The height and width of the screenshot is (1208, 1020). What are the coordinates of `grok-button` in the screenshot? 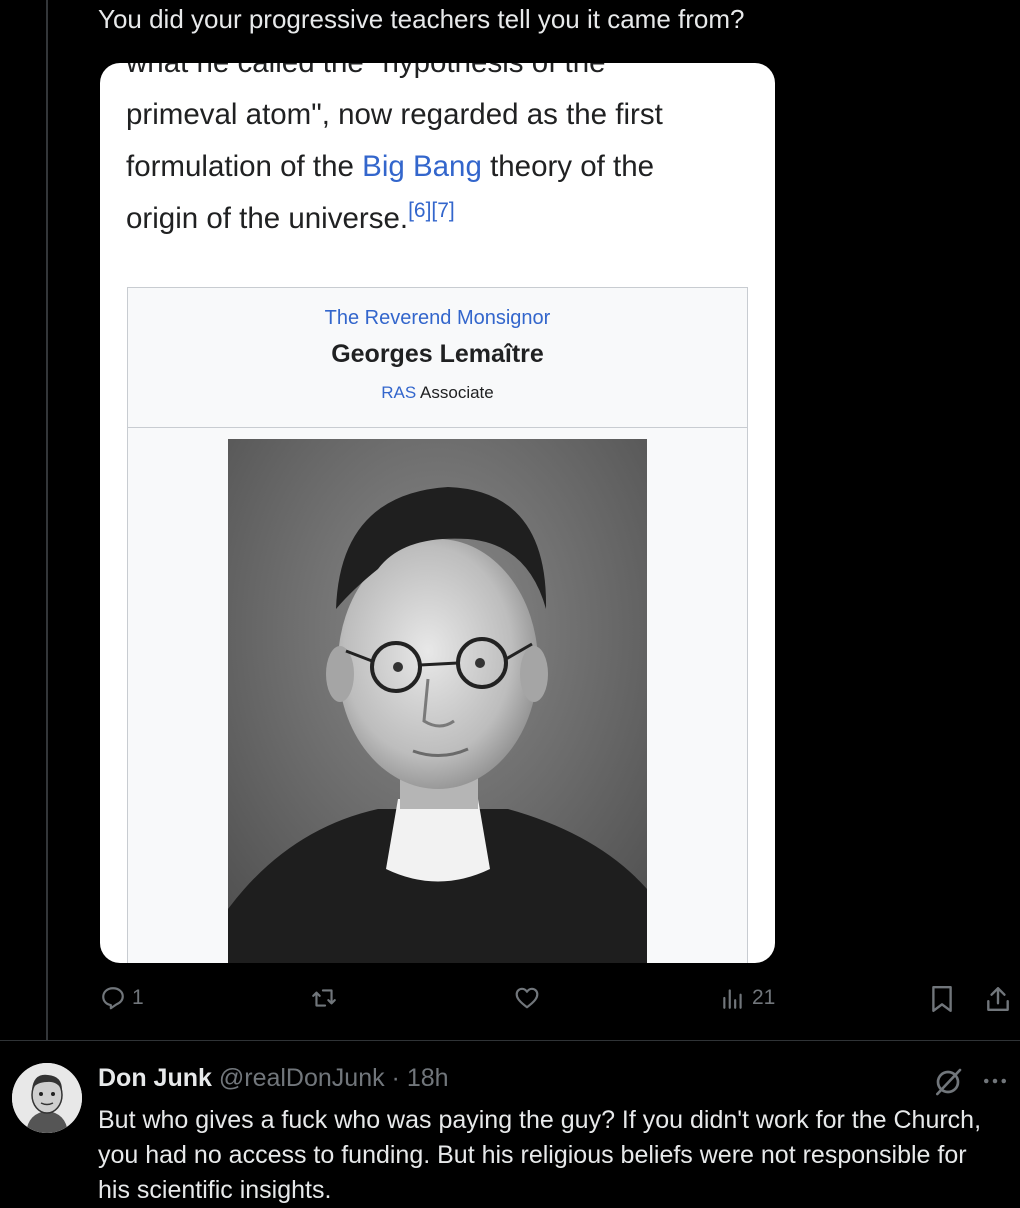 It's located at (948, 1084).